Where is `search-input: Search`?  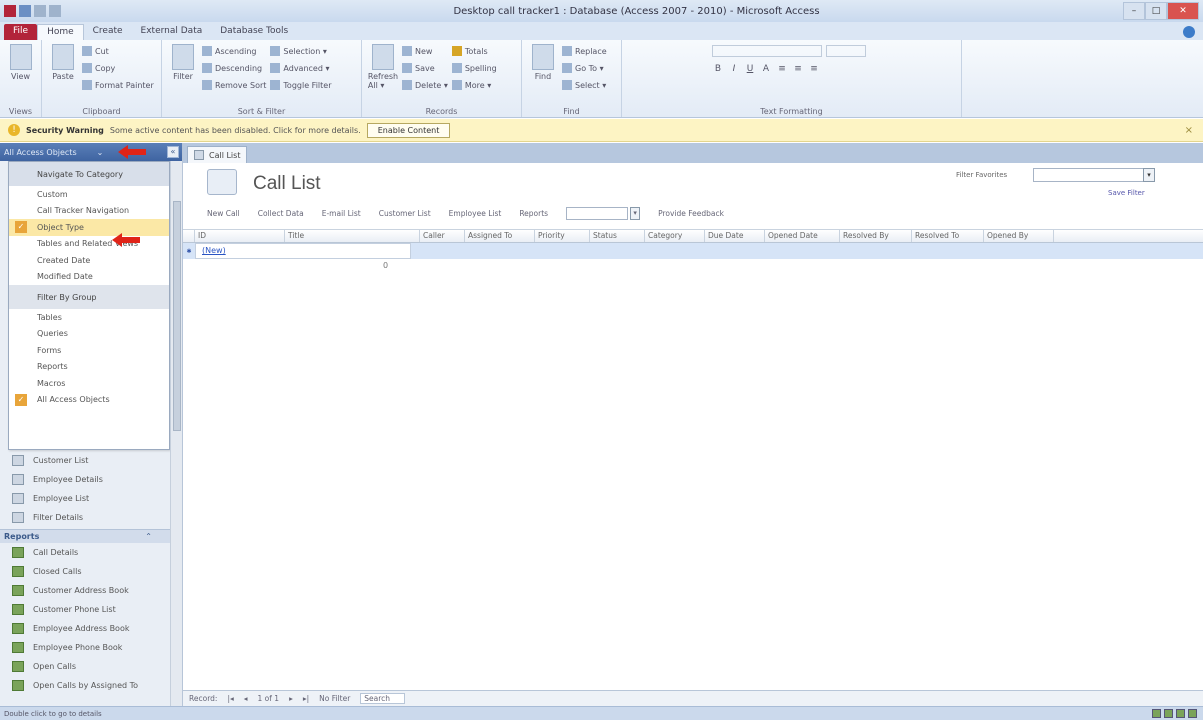
search-input: Search is located at coordinates (383, 698).